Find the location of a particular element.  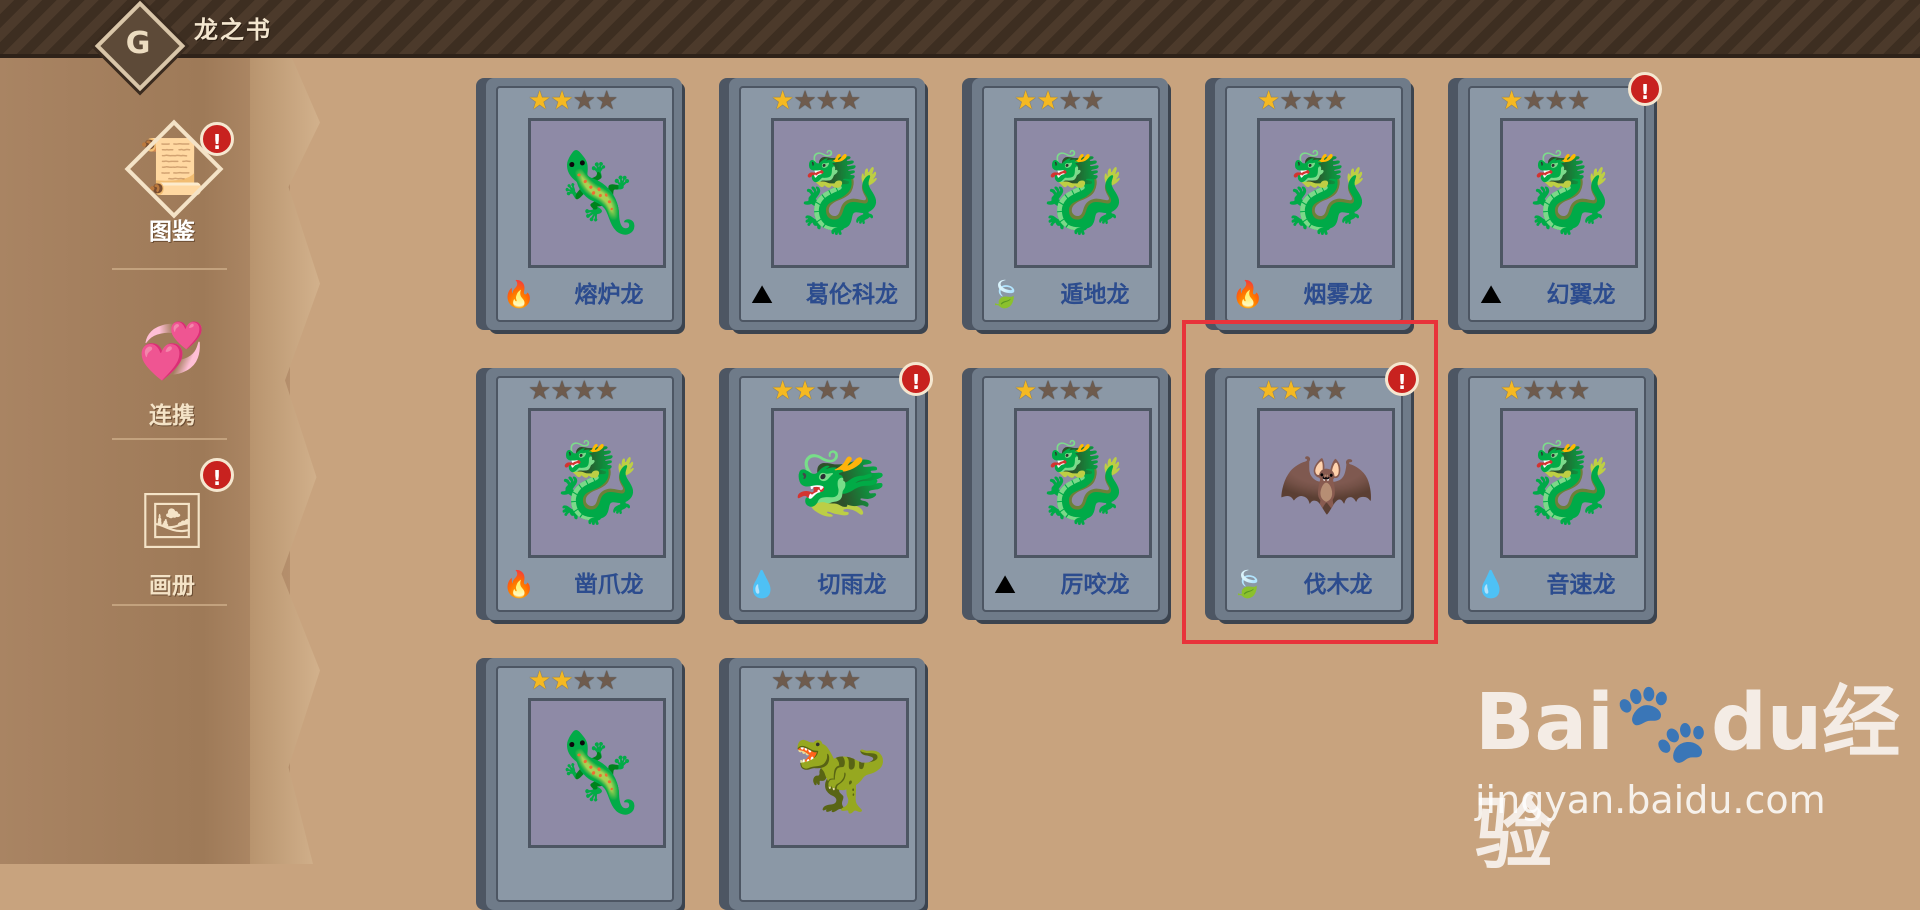

dragon-name: 熔炉龙 is located at coordinates (609, 295).